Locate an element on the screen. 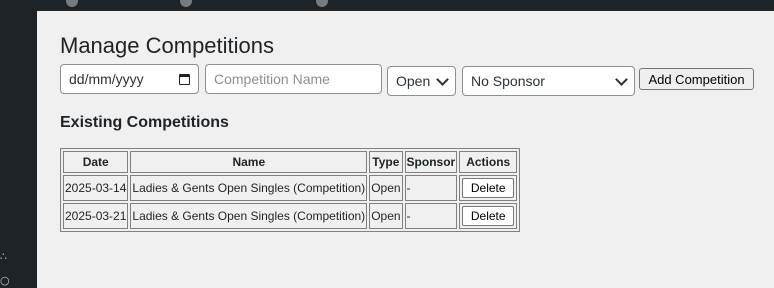 The image size is (774, 288). date-input: dd/mm/yyyy is located at coordinates (129, 79).